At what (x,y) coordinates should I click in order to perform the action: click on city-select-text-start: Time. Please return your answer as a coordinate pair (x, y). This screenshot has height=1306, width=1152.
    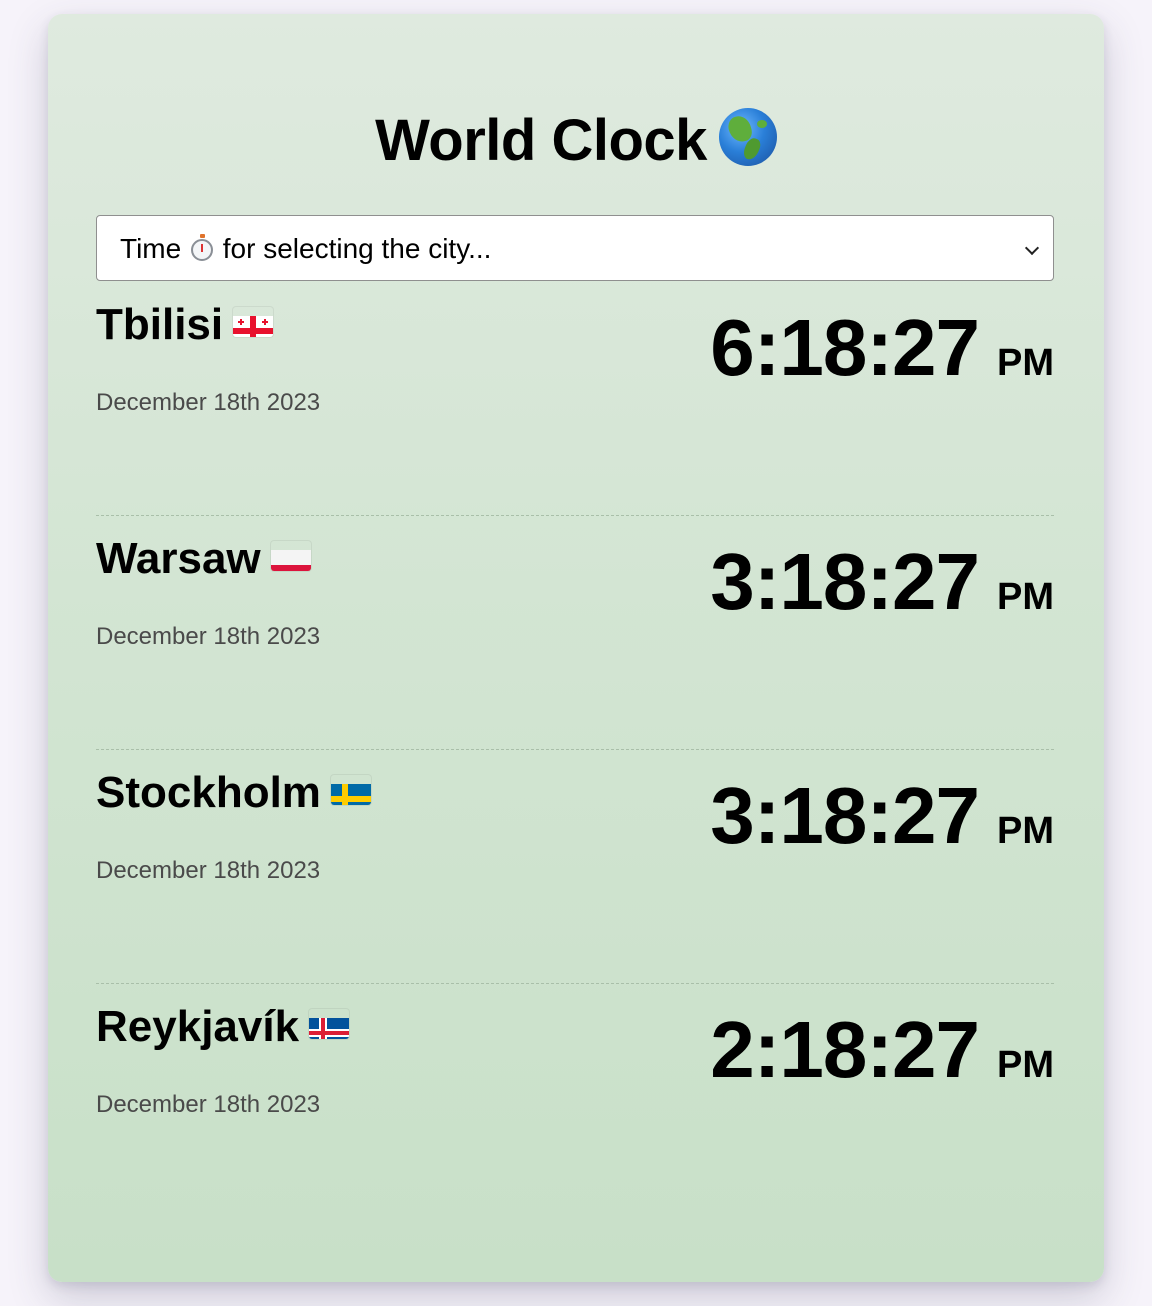
    Looking at the image, I should click on (151, 248).